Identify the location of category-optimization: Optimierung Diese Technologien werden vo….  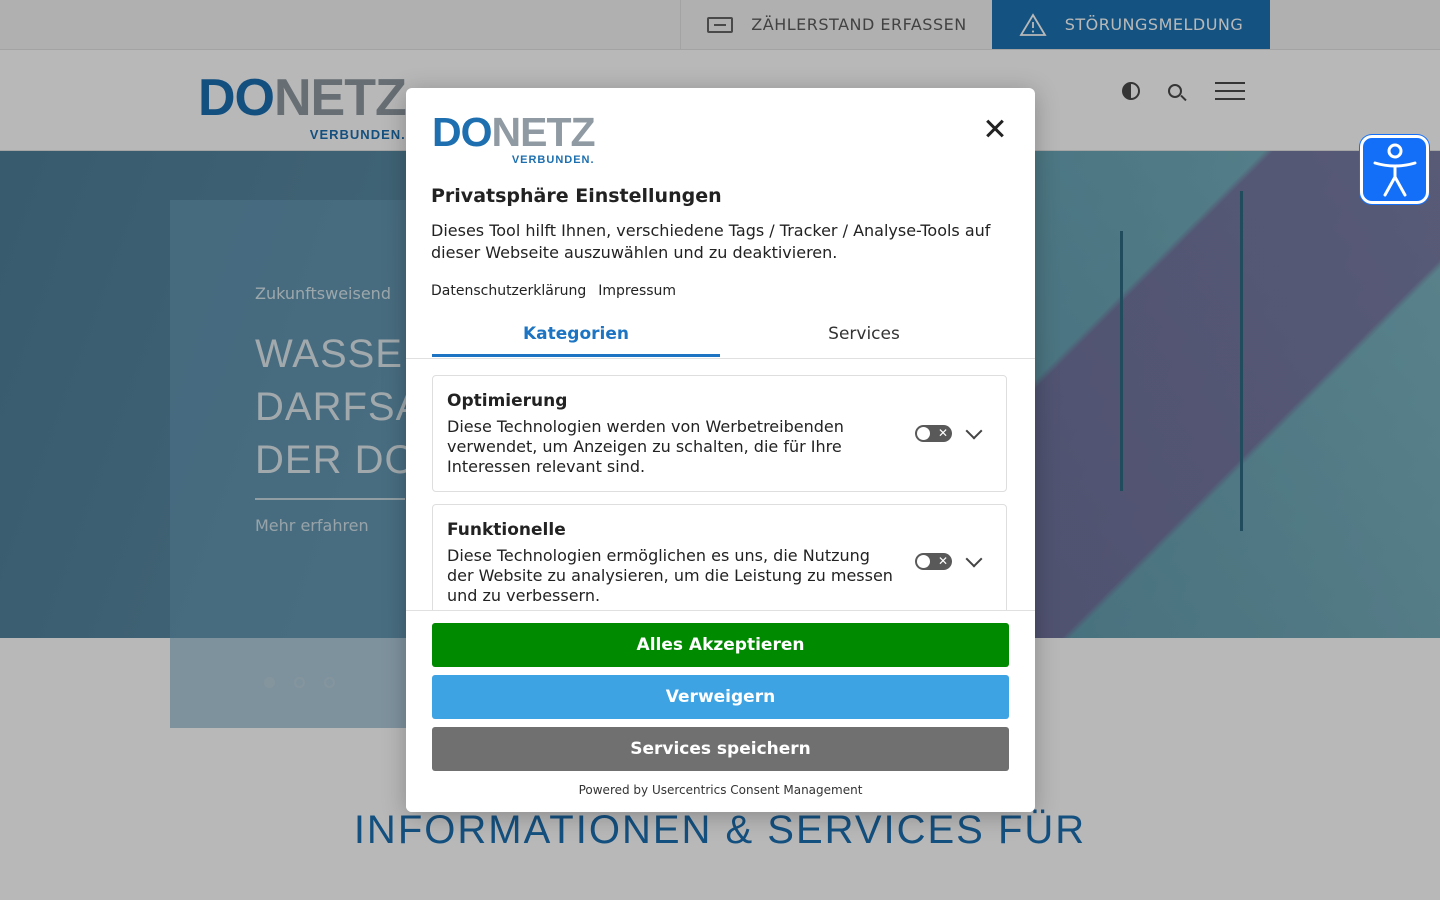
(719, 433).